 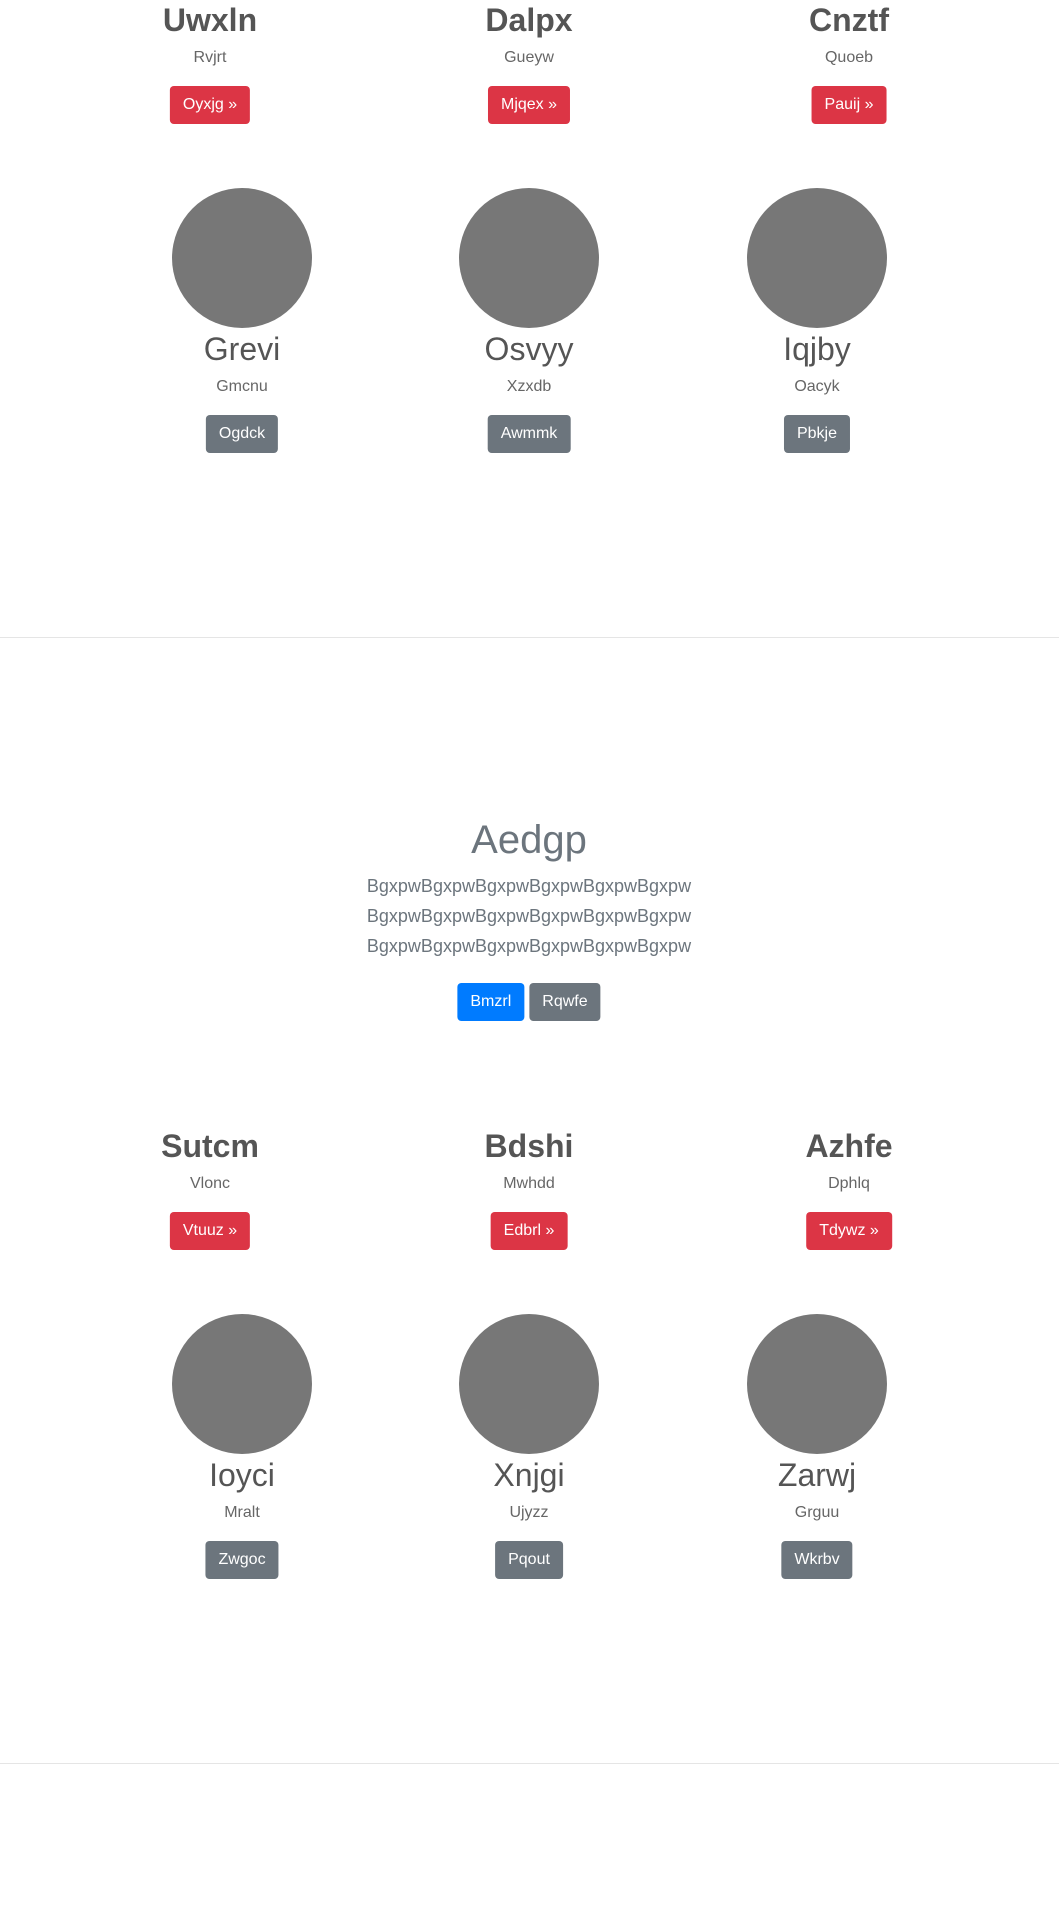 I want to click on person-name: Zarwj, so click(x=817, y=1475).